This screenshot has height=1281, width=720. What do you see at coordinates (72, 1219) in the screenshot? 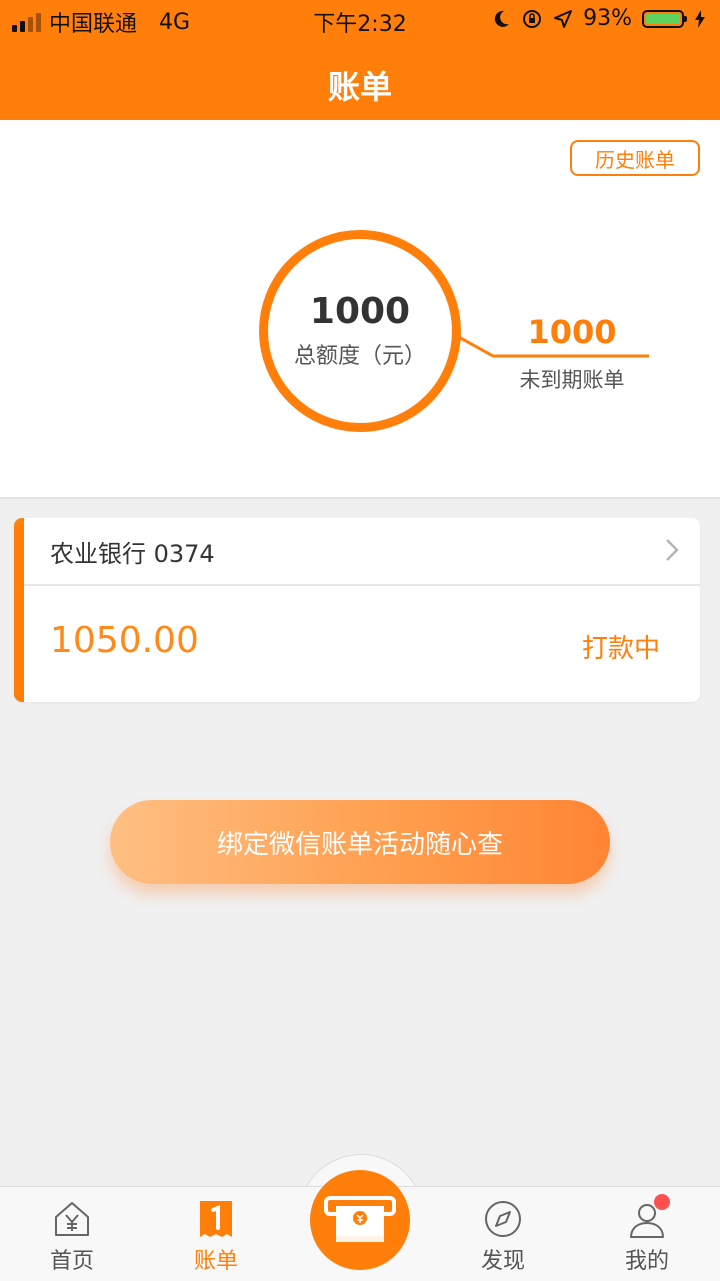
I see `home-yen-icon` at bounding box center [72, 1219].